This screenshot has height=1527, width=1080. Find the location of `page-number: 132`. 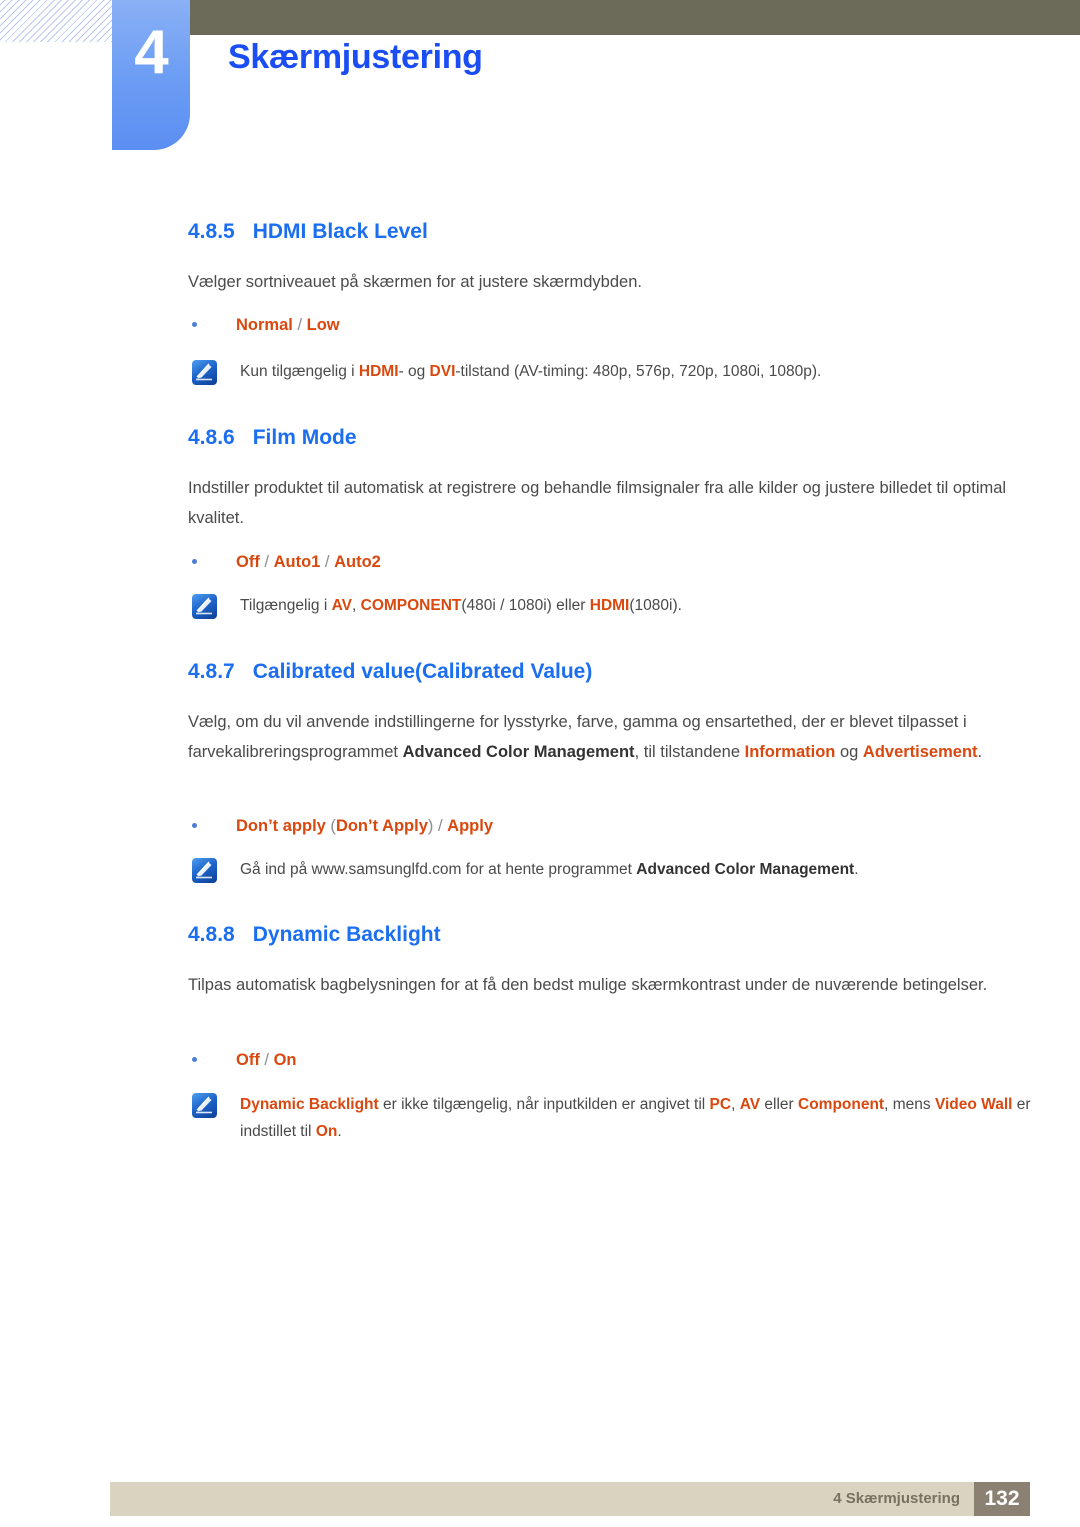

page-number: 132 is located at coordinates (1002, 1499).